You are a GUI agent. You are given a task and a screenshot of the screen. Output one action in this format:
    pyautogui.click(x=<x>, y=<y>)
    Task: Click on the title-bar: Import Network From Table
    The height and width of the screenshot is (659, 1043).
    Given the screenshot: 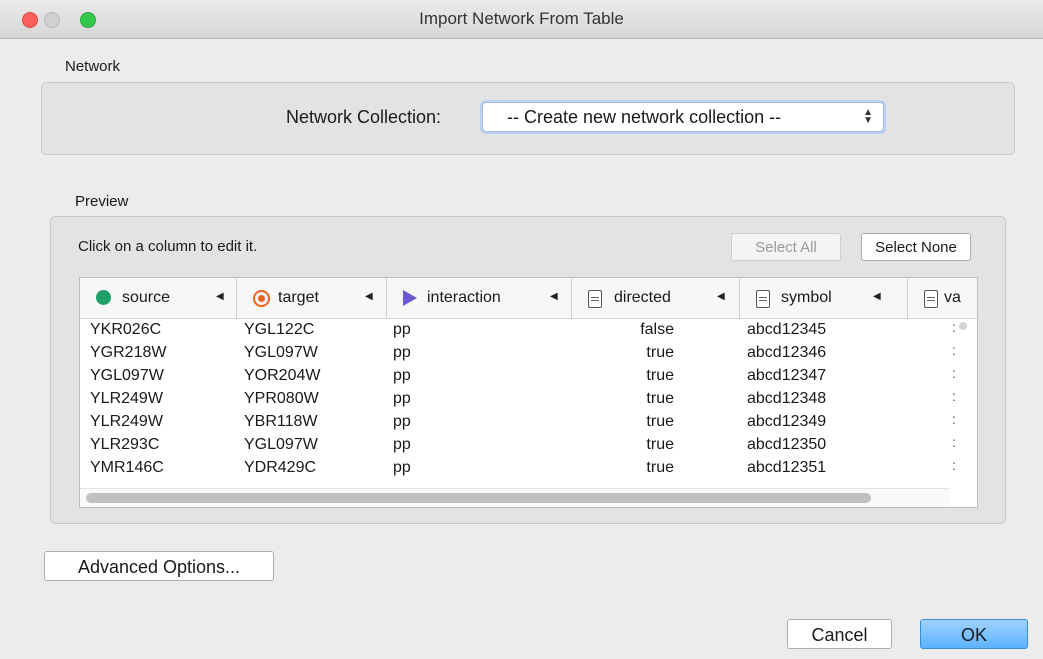 What is the action you would take?
    pyautogui.click(x=521, y=19)
    